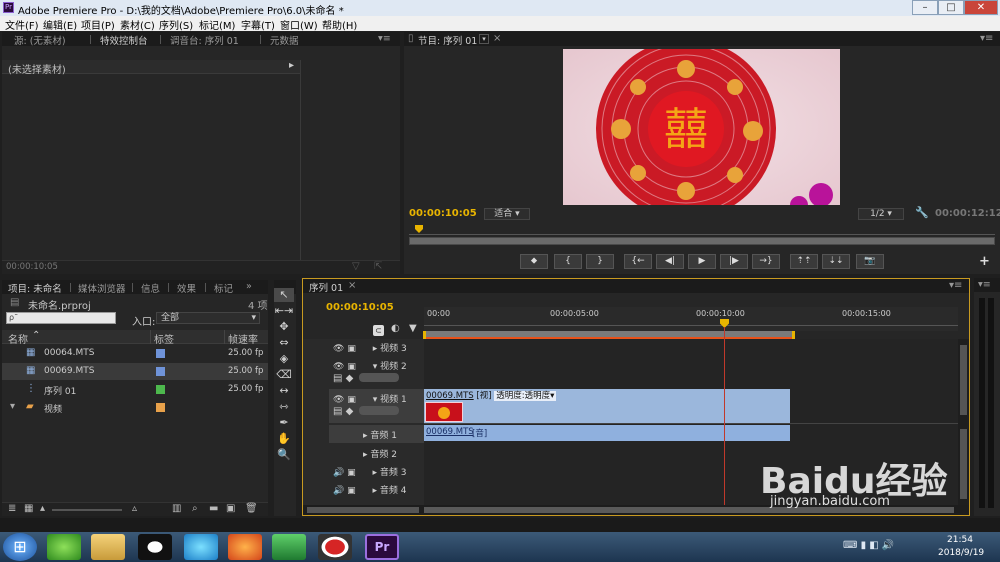  What do you see at coordinates (61, 318) in the screenshot?
I see `project-search-input: ρ˜` at bounding box center [61, 318].